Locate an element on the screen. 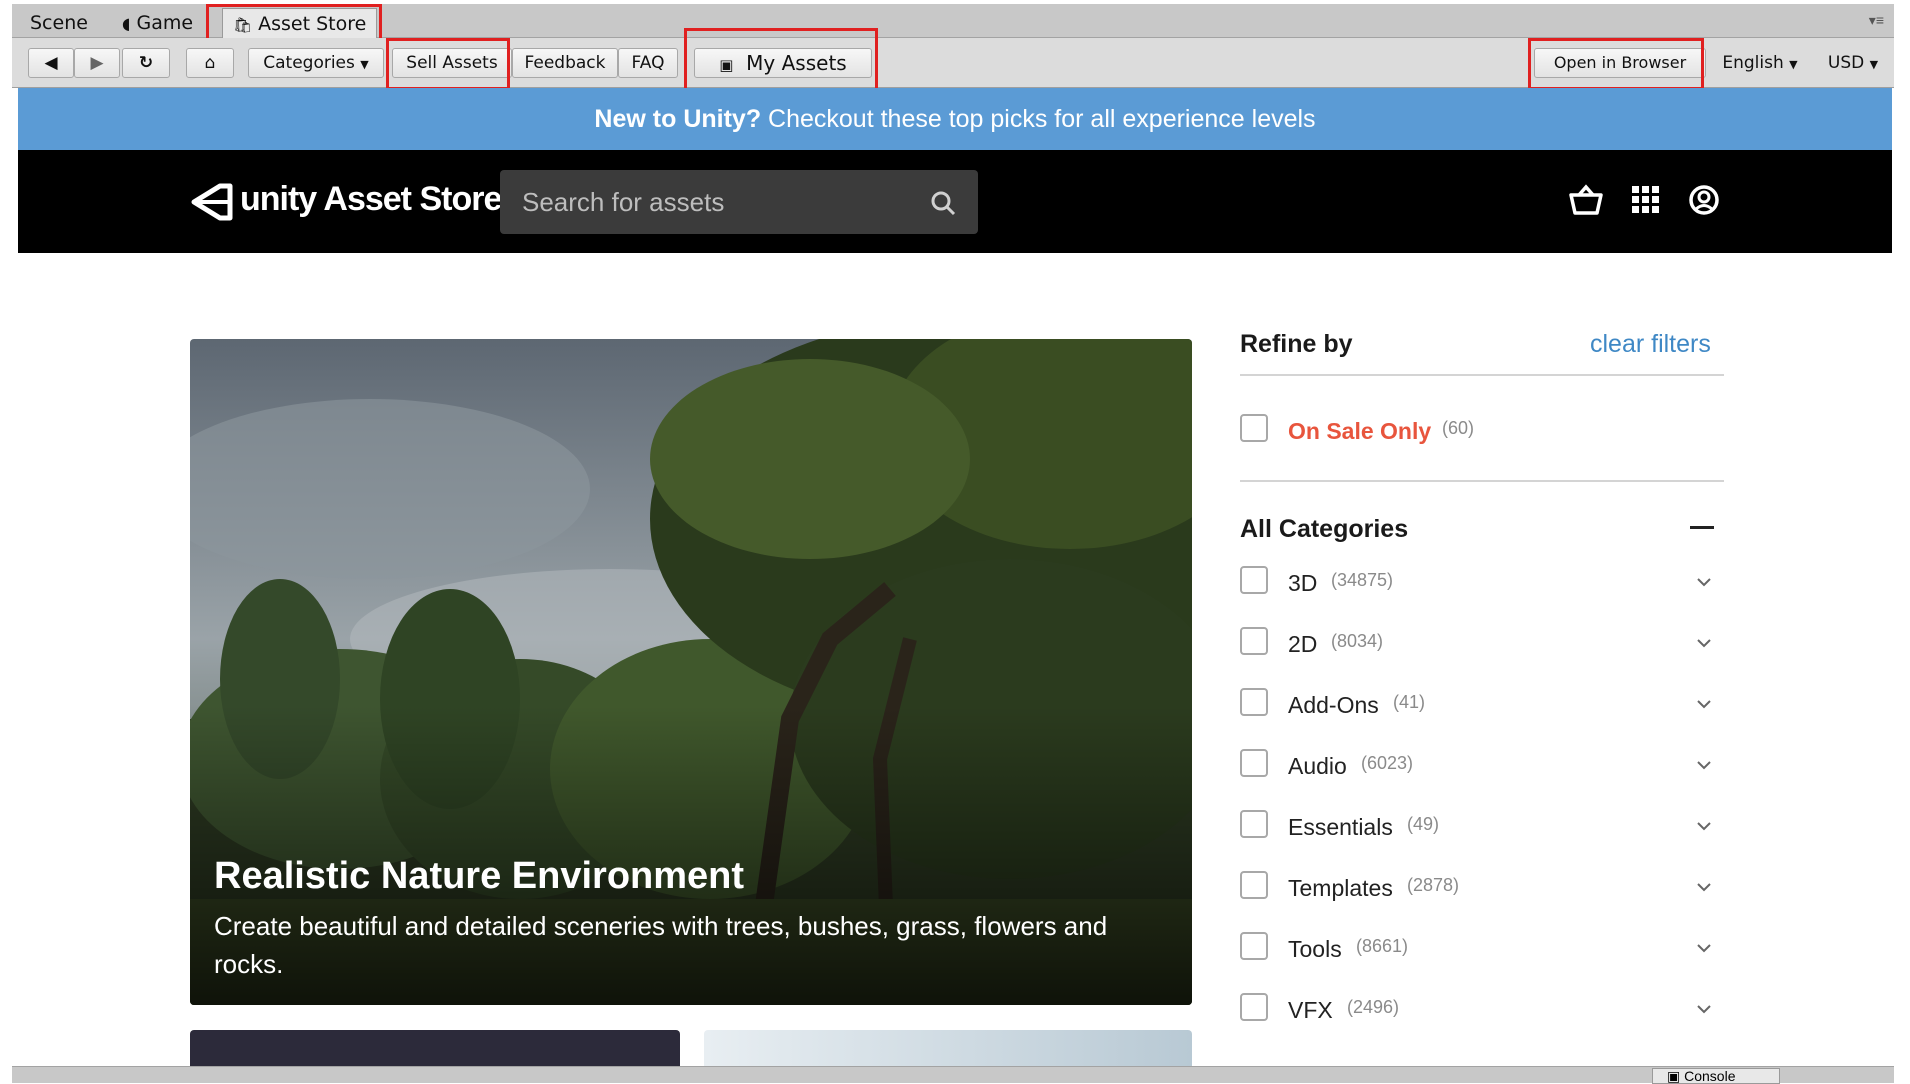 This screenshot has height=1084, width=1910. reload-icon: ↻ is located at coordinates (146, 63).